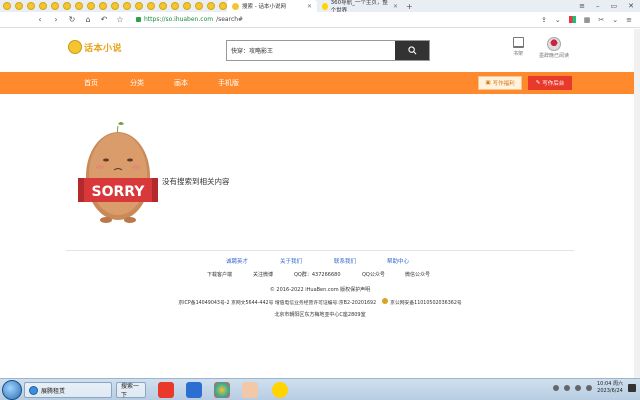 The height and width of the screenshot is (400, 640). What do you see at coordinates (609, 6) in the screenshot?
I see `window-controls: ≡ – ▭ ✕` at bounding box center [609, 6].